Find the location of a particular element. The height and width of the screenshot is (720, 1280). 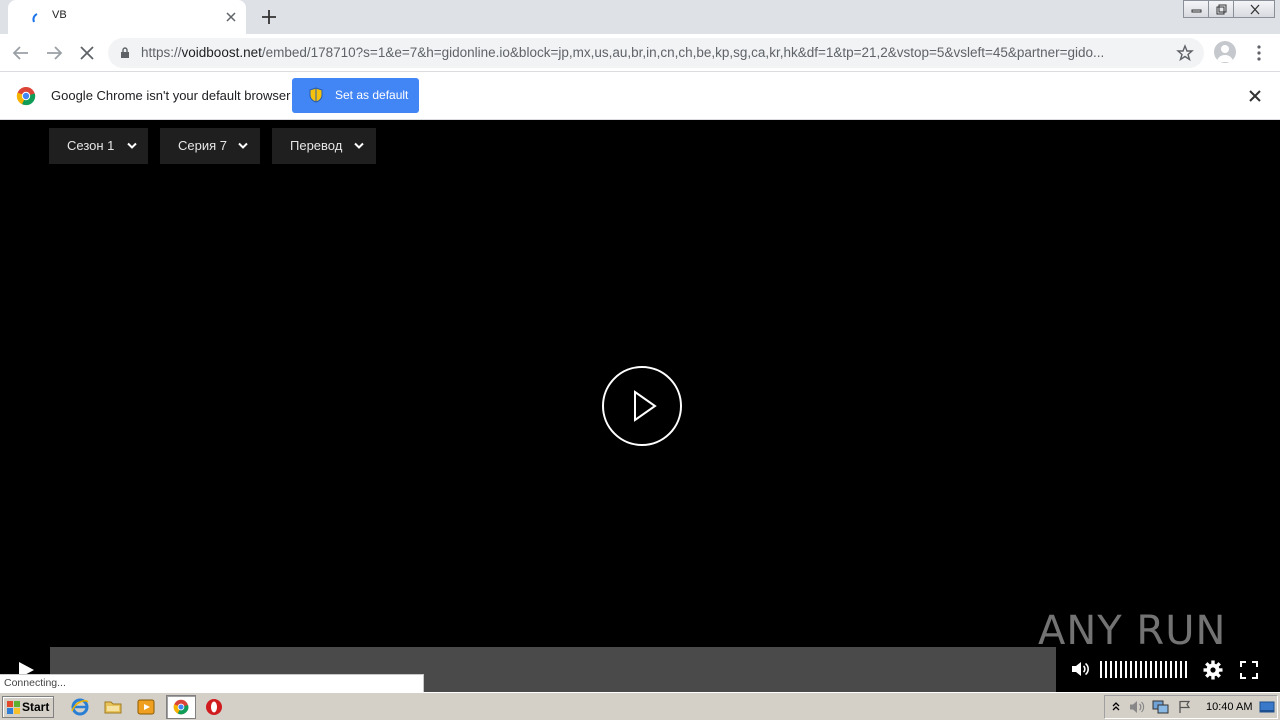

chrome-logo-icon is located at coordinates (26, 96).